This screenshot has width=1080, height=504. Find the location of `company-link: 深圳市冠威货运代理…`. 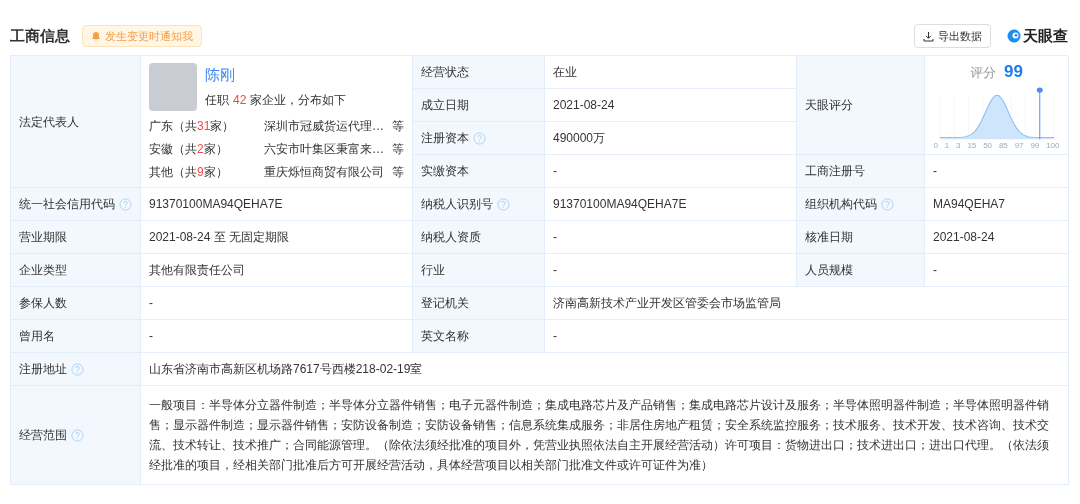

company-link: 深圳市冠威货运代理… is located at coordinates (324, 125).